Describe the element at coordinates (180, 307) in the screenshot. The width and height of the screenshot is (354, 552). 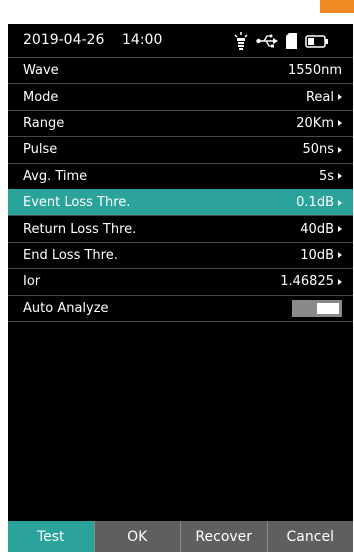
I see `setting-auto-analyze: Auto Analyze` at that location.